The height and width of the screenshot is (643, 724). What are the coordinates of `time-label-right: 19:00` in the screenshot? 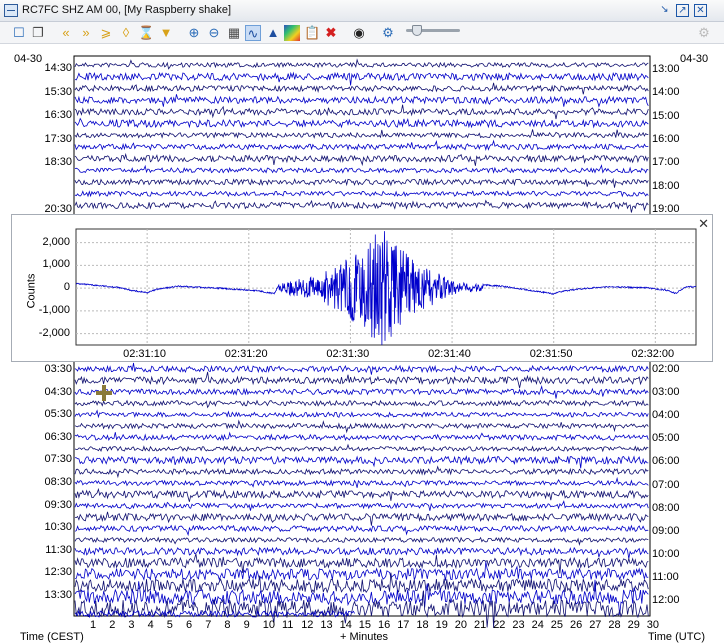 It's located at (666, 208).